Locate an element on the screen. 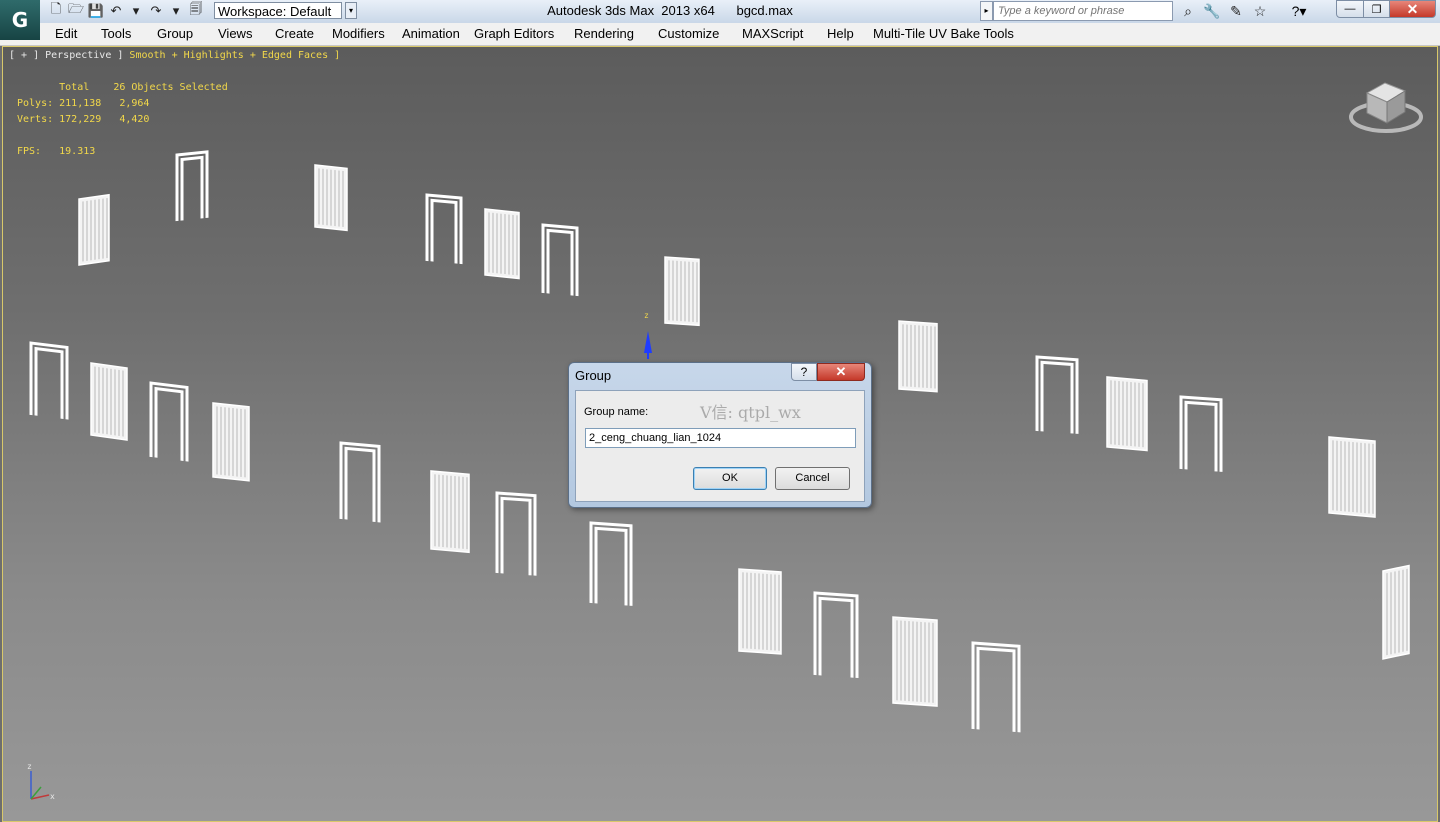 This screenshot has width=1440, height=822. viewport-label-view: [ + ] Perspective ] is located at coordinates (69, 55).